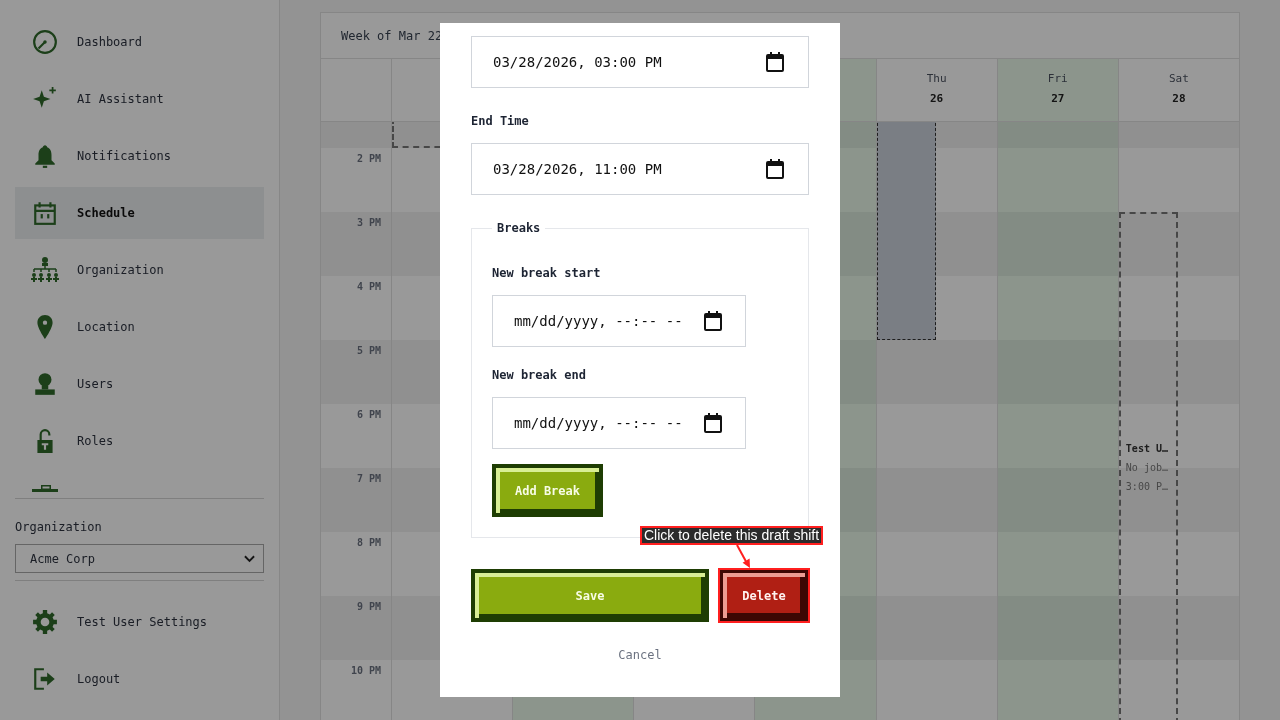 This screenshot has height=720, width=1280. What do you see at coordinates (139, 558) in the screenshot?
I see `organization-select: Acme Corp` at bounding box center [139, 558].